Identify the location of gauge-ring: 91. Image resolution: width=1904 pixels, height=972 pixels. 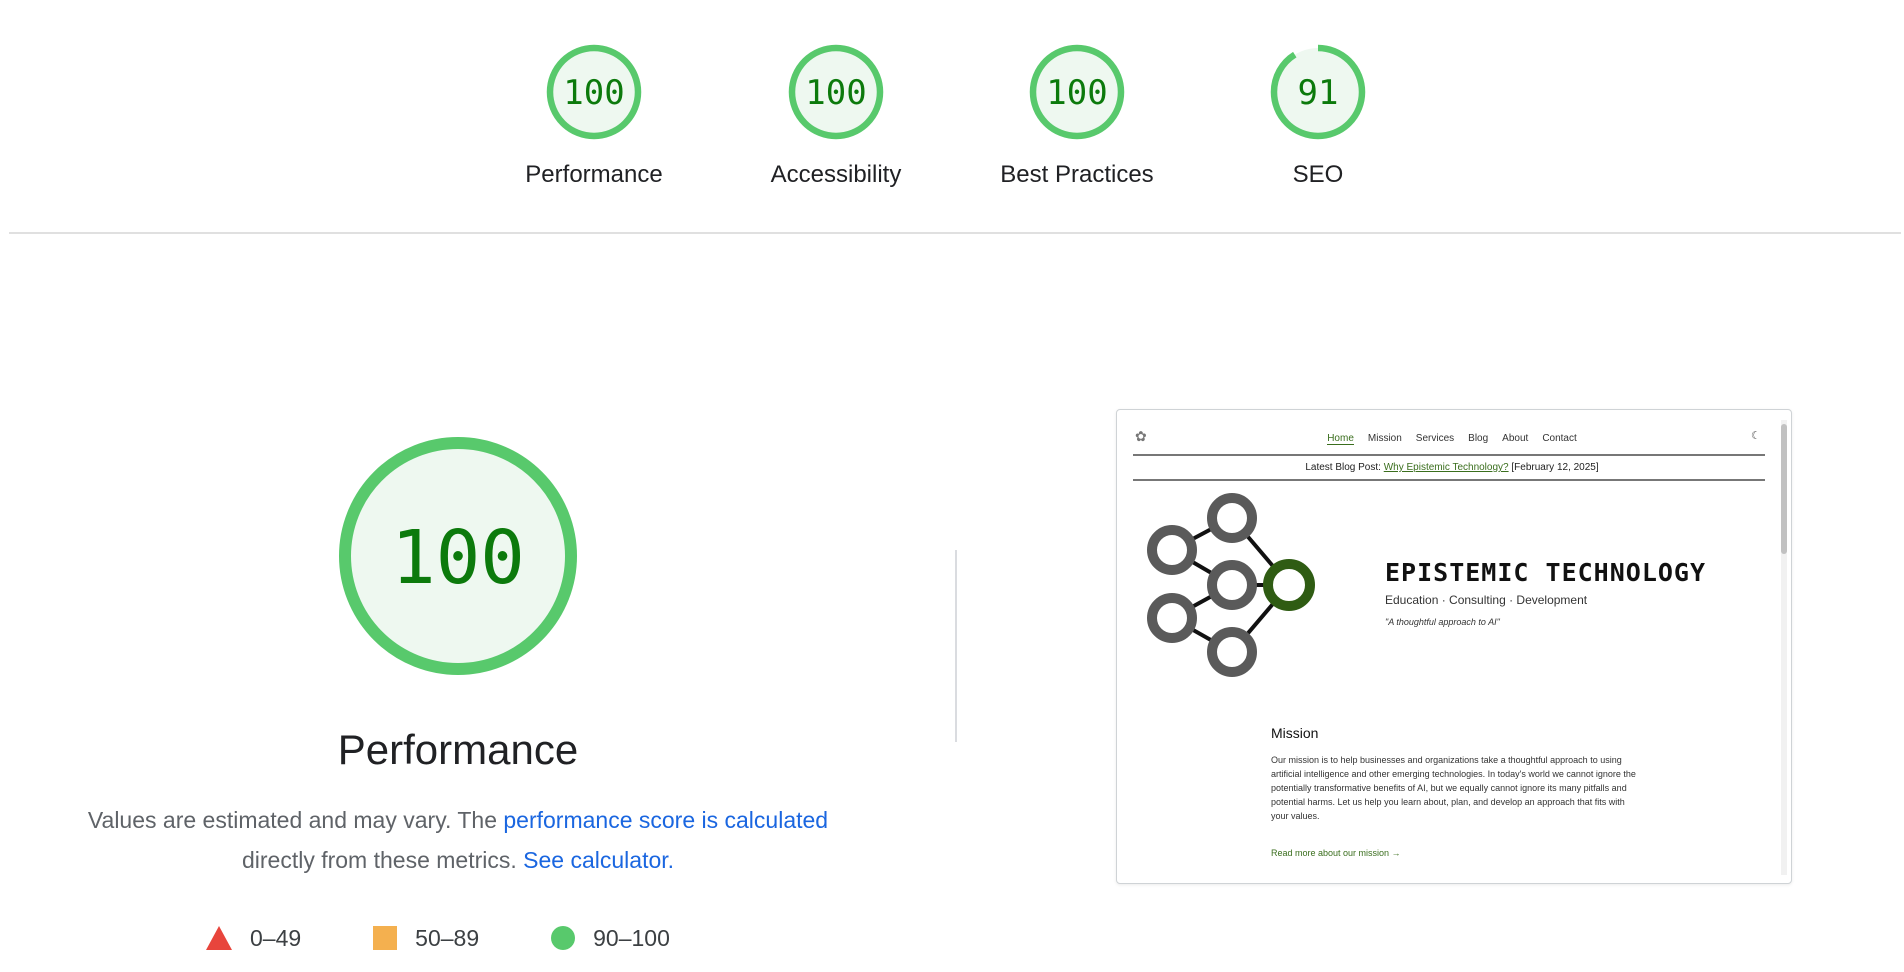
(1318, 92).